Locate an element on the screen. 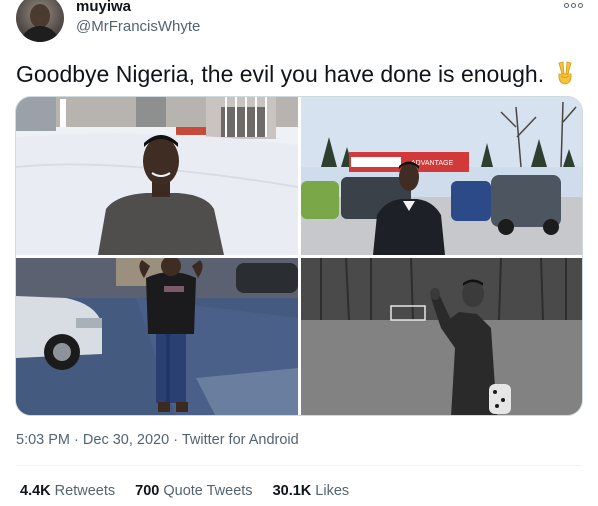 The width and height of the screenshot is (598, 506). man-on-field-photo is located at coordinates (441, 336).